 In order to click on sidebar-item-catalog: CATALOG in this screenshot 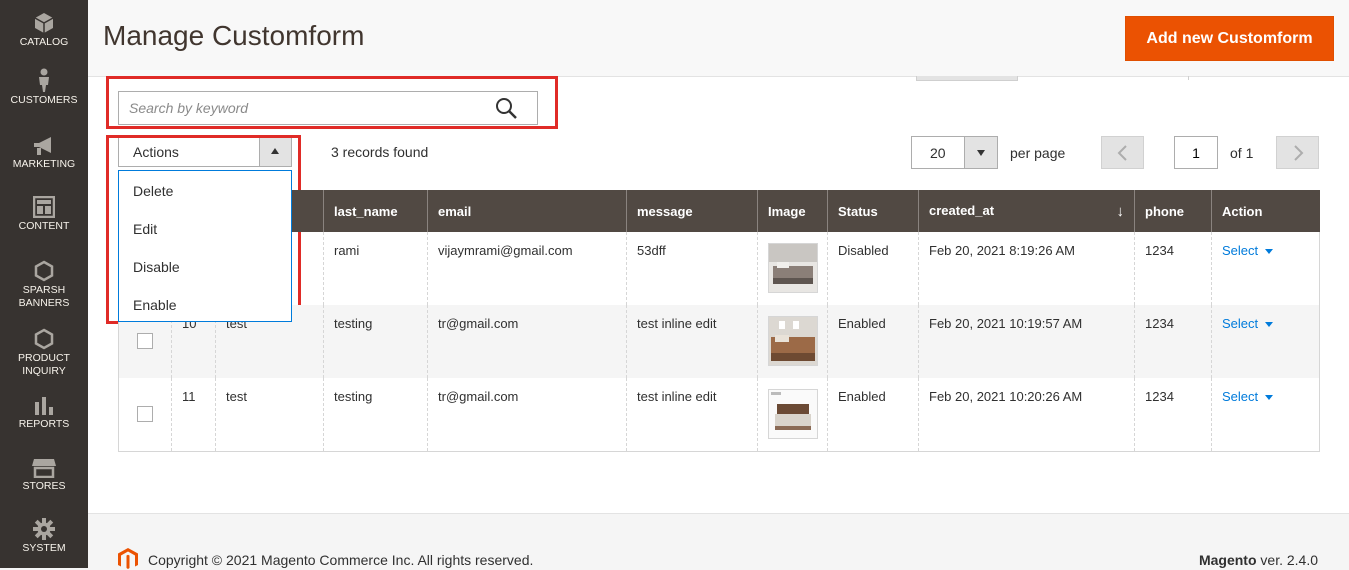, I will do `click(44, 30)`.